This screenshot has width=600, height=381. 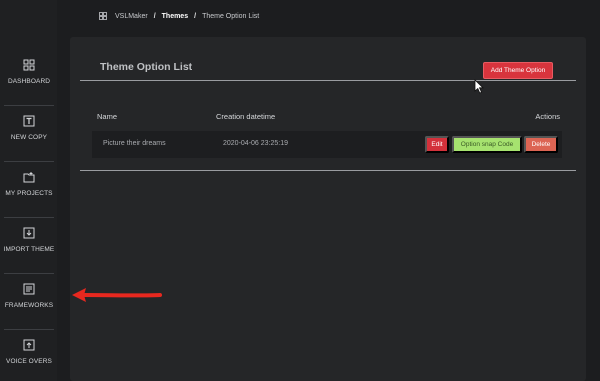 What do you see at coordinates (29, 305) in the screenshot?
I see `sidebar-item-label: FRAMEWORKS` at bounding box center [29, 305].